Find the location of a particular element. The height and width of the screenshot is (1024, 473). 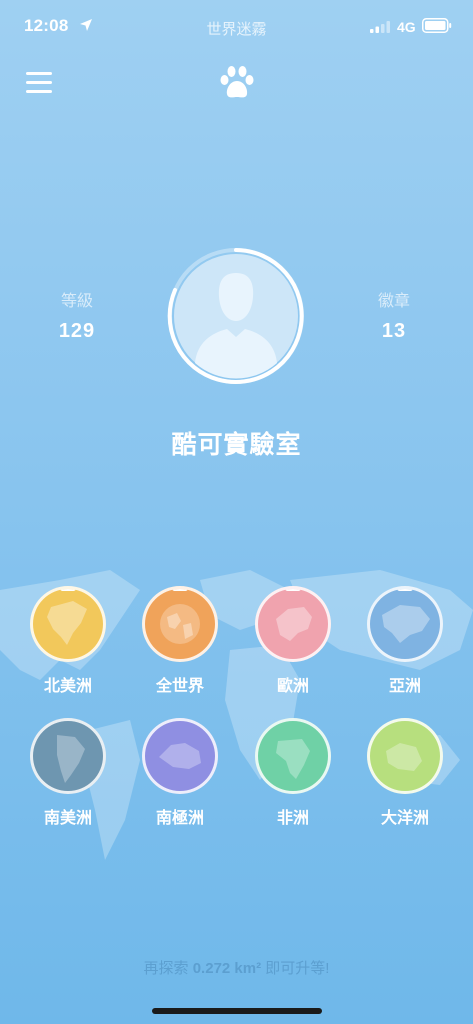

continent-europe: 歐洲 is located at coordinates (293, 641).